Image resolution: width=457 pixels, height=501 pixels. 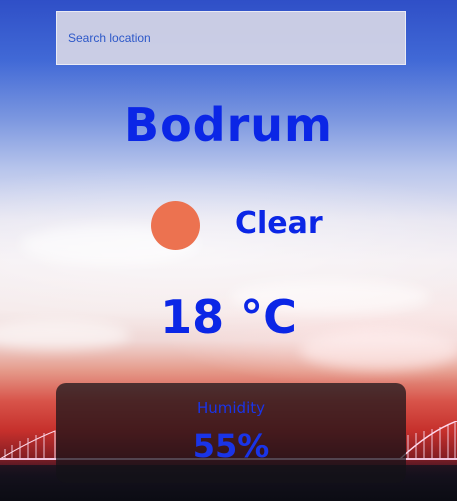 What do you see at coordinates (231, 38) in the screenshot?
I see `search-location-input` at bounding box center [231, 38].